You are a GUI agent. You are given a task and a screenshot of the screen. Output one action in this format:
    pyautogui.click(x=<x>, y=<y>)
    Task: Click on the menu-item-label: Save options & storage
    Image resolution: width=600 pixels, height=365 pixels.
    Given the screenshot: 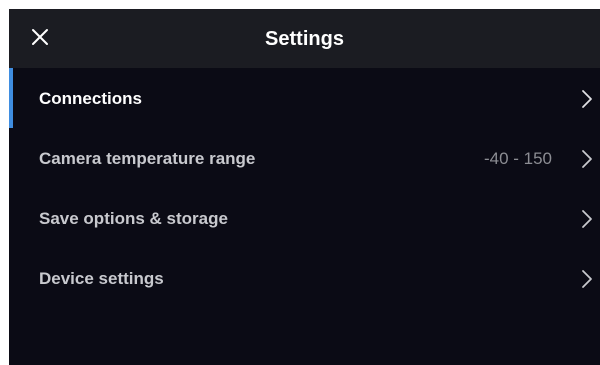 What is the action you would take?
    pyautogui.click(x=133, y=218)
    